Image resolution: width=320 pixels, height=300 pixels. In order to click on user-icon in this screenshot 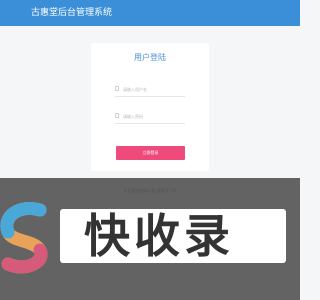, I will do `click(117, 88)`.